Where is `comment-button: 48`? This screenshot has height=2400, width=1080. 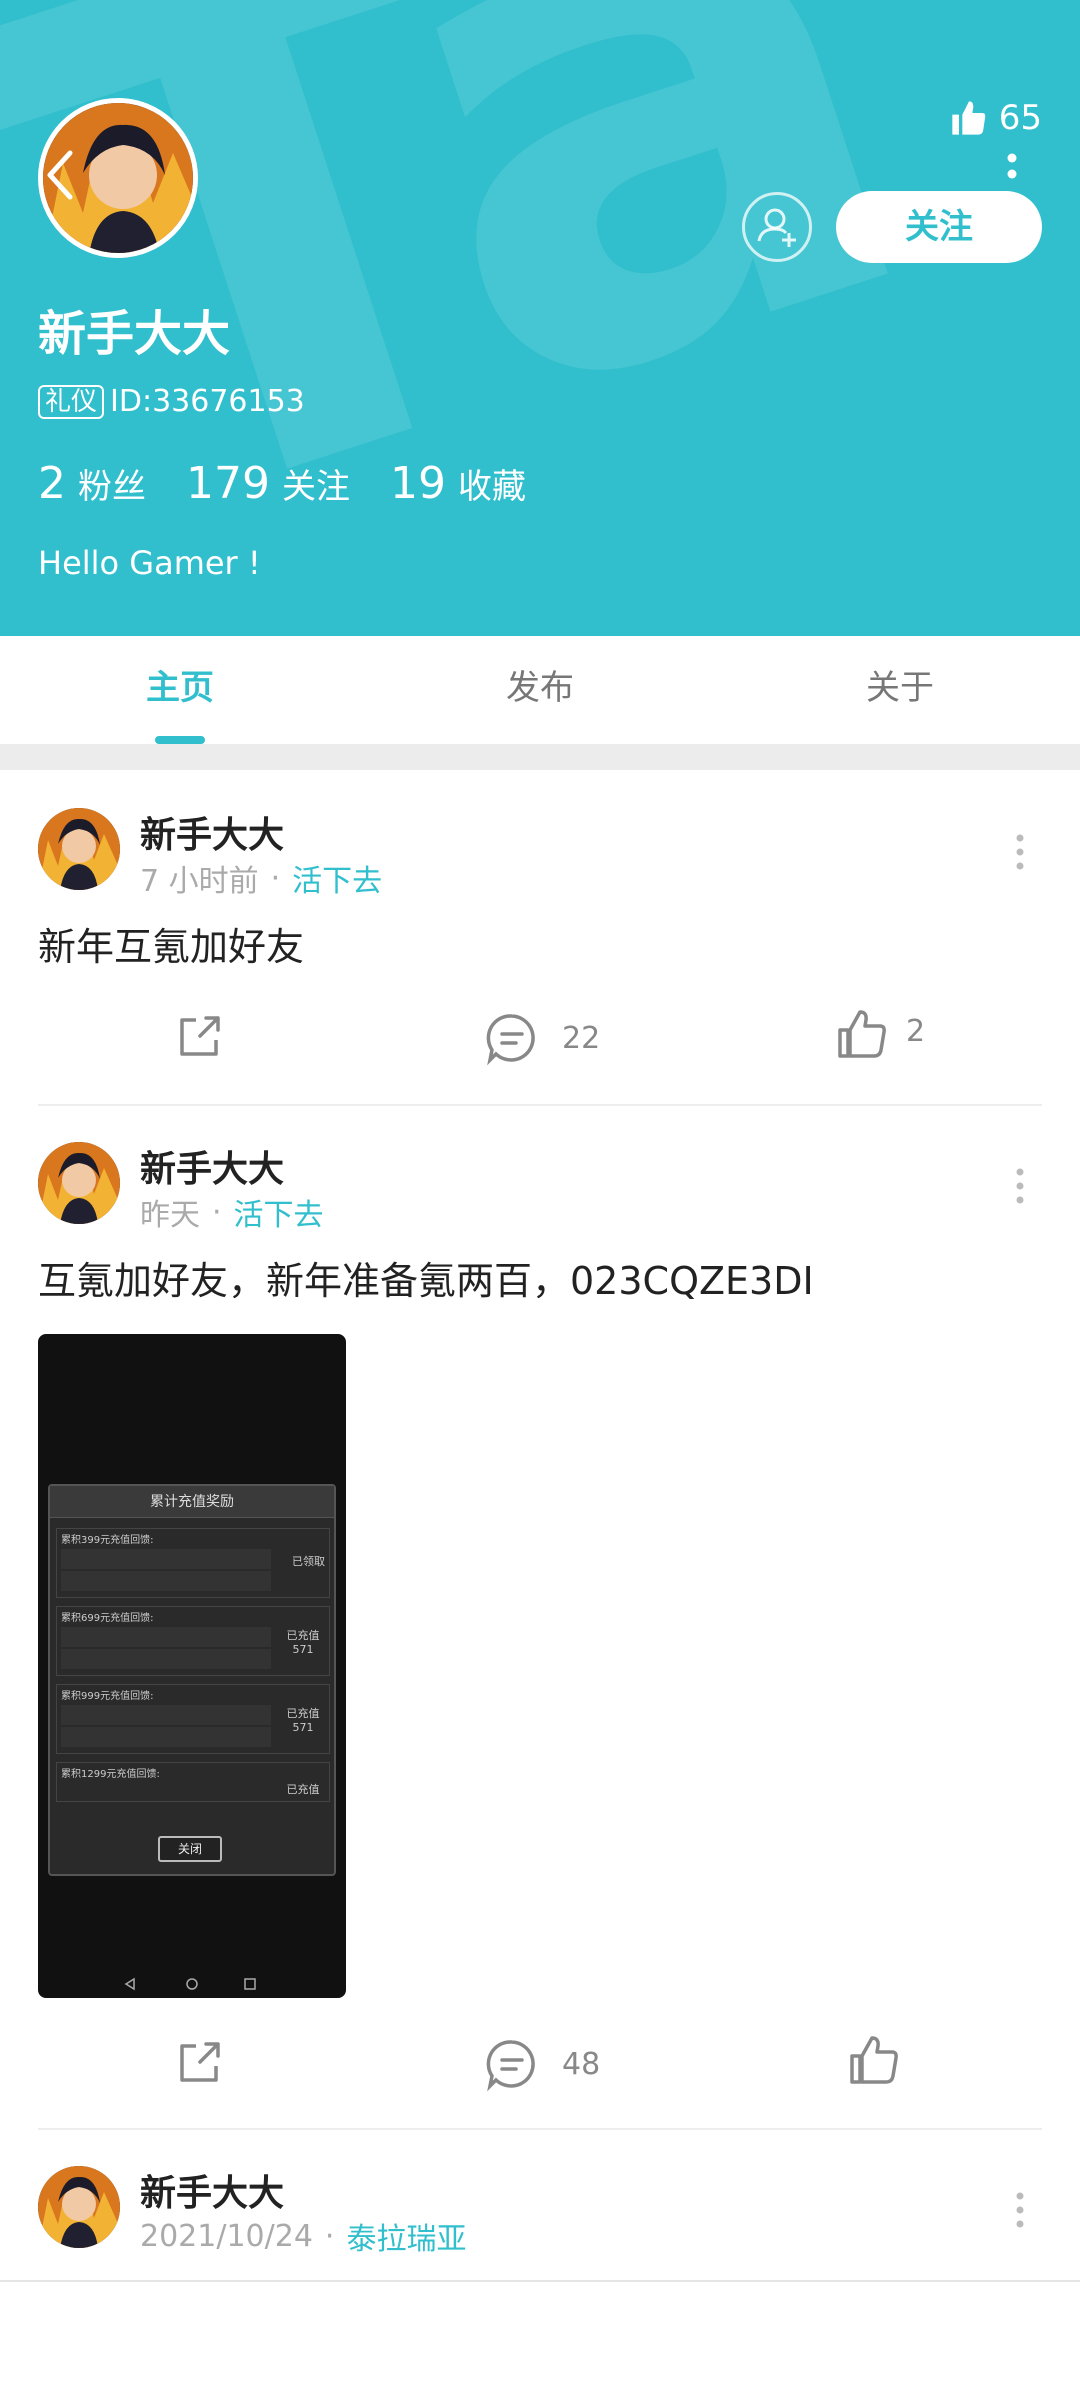
comment-button: 48 is located at coordinates (542, 2064).